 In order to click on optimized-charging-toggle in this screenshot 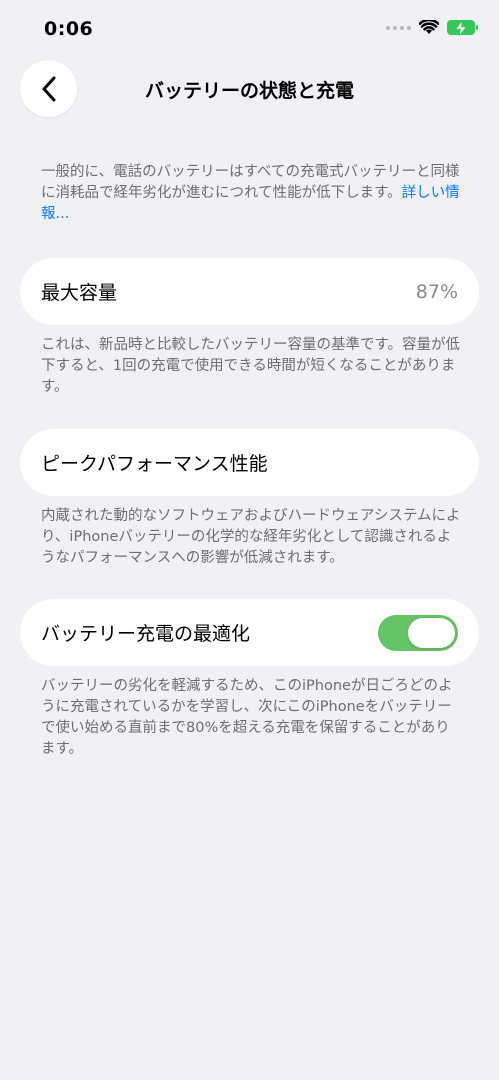, I will do `click(418, 632)`.